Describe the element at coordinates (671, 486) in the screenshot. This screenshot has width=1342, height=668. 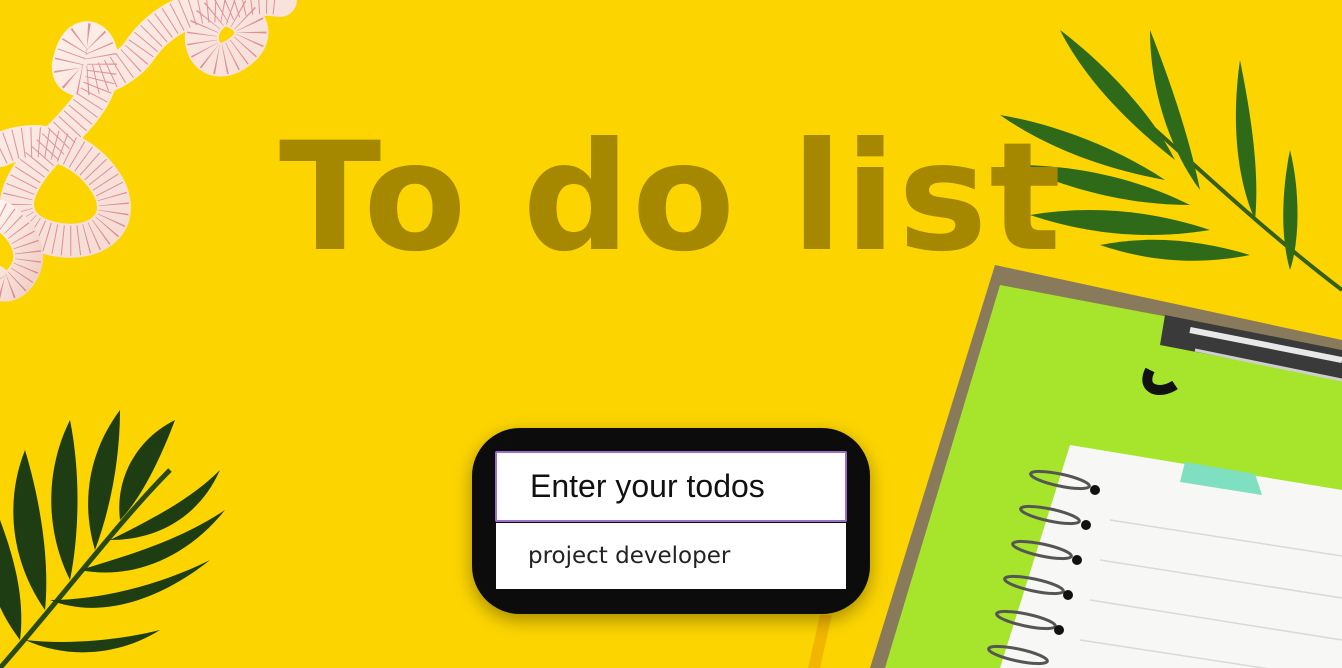
I see `todo-input` at that location.